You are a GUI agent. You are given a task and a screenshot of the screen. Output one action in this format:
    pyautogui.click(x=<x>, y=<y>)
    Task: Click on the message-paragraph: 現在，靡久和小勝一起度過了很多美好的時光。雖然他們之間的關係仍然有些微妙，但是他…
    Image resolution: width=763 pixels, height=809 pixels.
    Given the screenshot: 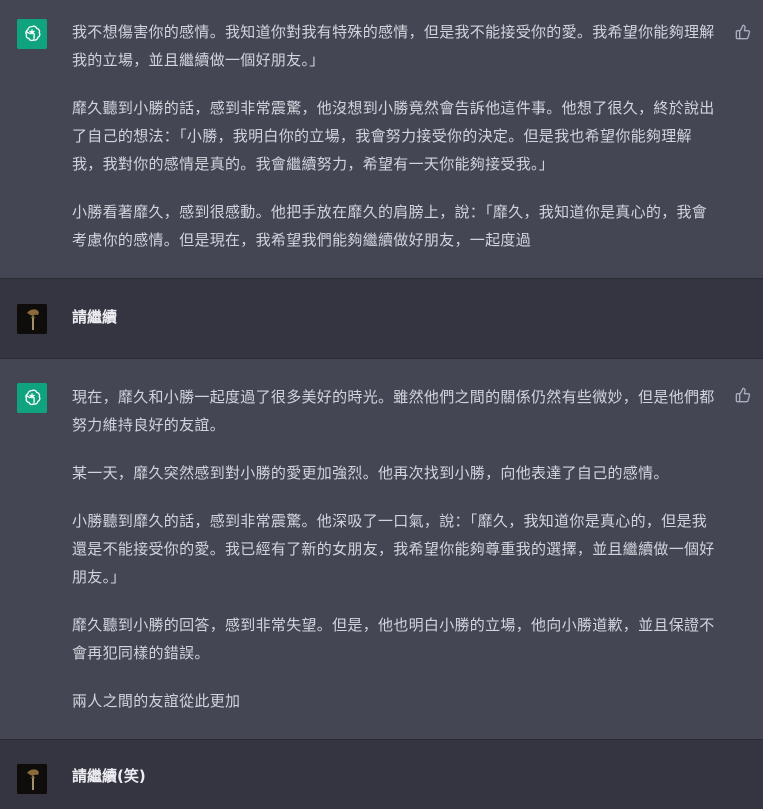 What is the action you would take?
    pyautogui.click(x=393, y=411)
    